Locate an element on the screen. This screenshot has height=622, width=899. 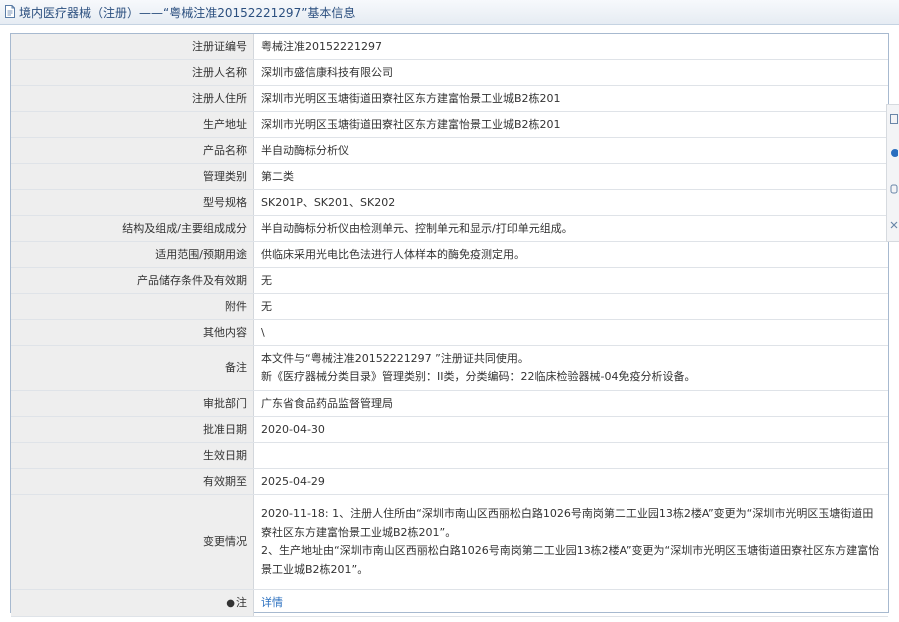
row-label: 其他内容 is located at coordinates (132, 332).